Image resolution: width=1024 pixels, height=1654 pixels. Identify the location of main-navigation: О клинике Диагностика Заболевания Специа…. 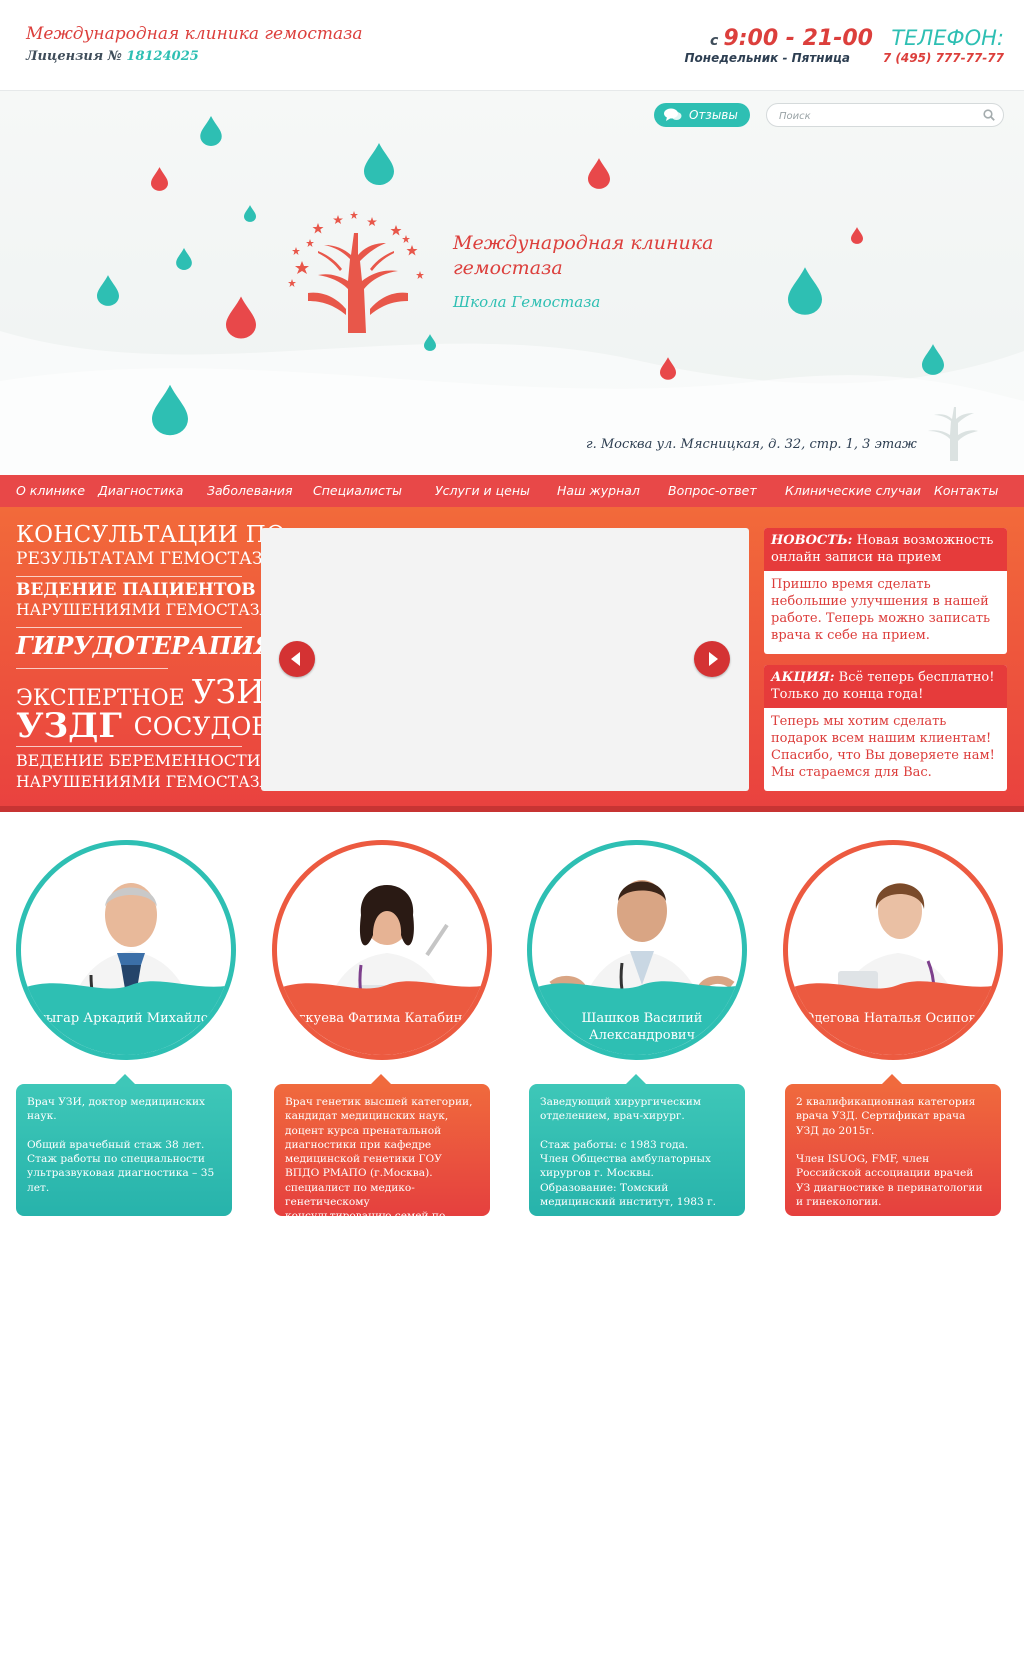
(512, 491).